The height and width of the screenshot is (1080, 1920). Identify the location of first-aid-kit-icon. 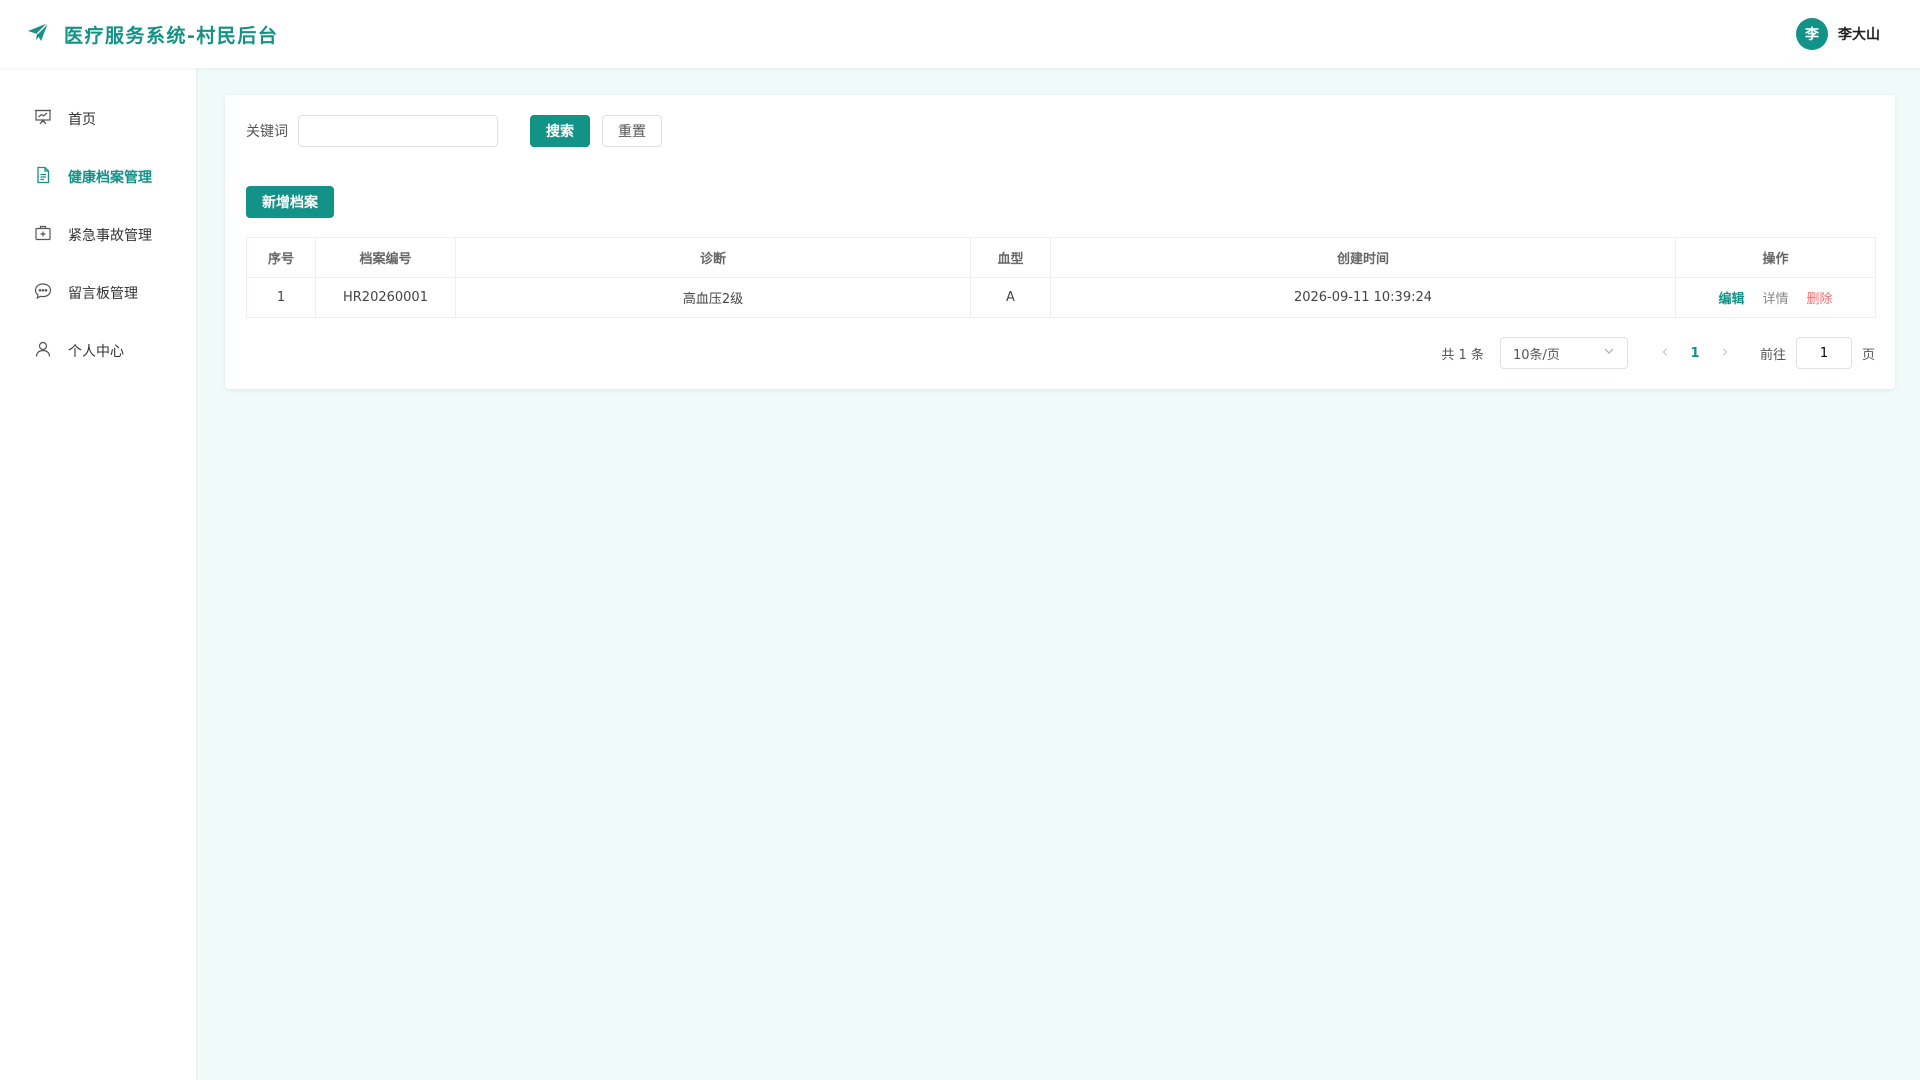
(43, 235).